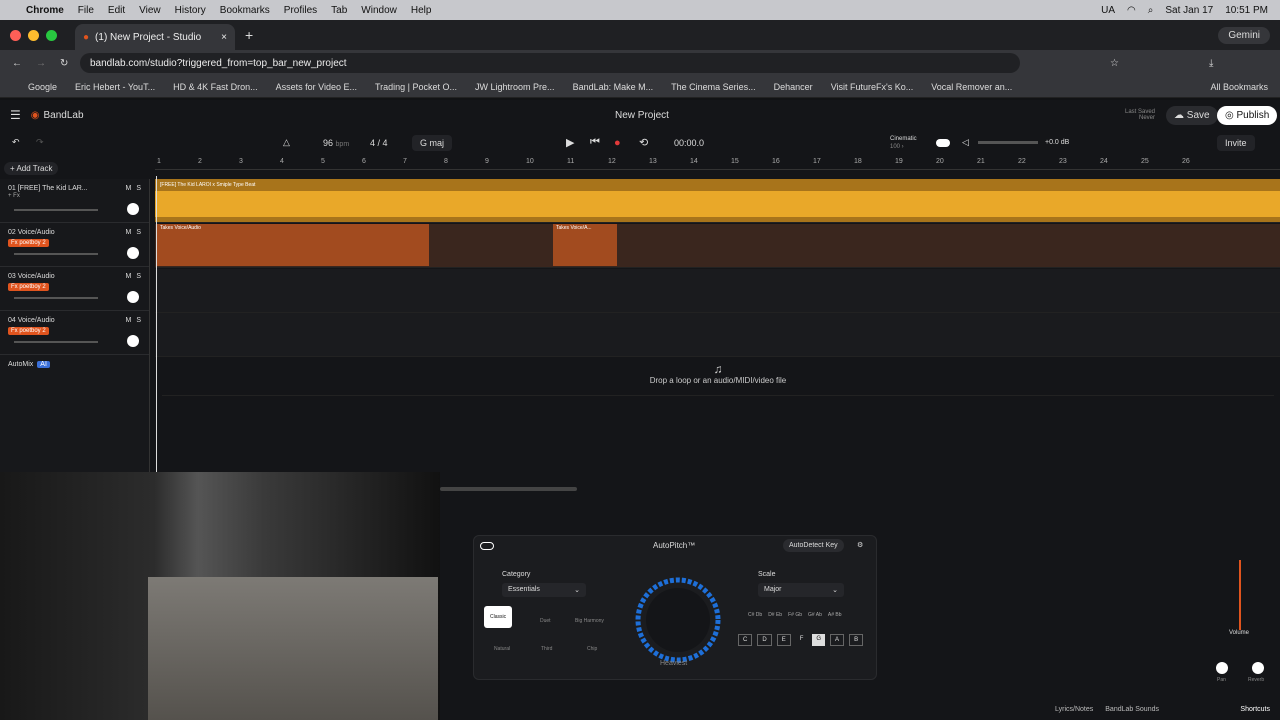 This screenshot has height=720, width=1280. Describe the element at coordinates (745, 640) in the screenshot. I see `key-button: C` at that location.